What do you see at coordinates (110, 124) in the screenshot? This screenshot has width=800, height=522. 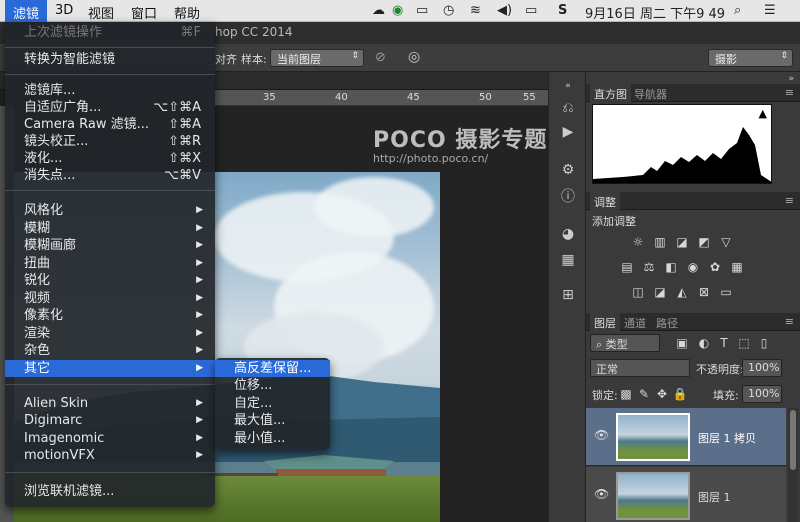 I see `menu-item-camera-raw: Camera Raw 滤镜... ⇧⌘A` at bounding box center [110, 124].